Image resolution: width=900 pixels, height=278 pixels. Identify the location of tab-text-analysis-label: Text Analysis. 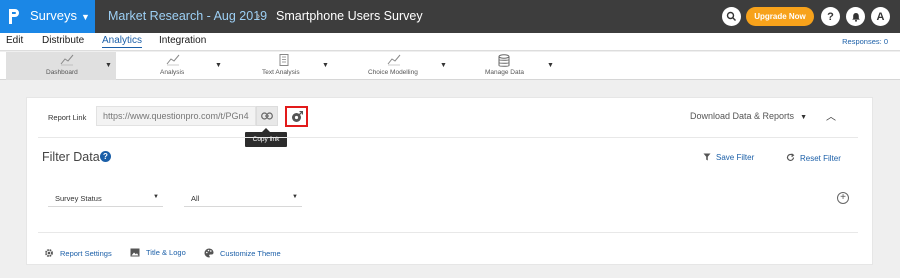
(281, 72).